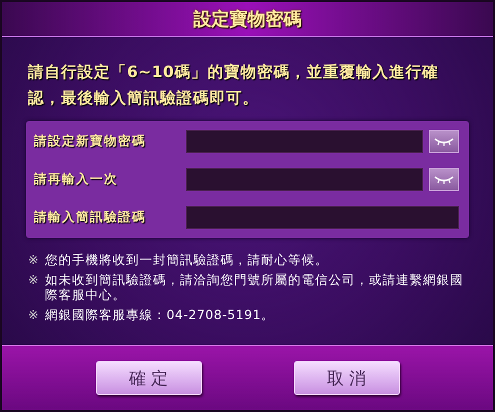 The height and width of the screenshot is (412, 495). Describe the element at coordinates (76, 179) in the screenshot. I see `field-label: 請再輸入一次` at that location.